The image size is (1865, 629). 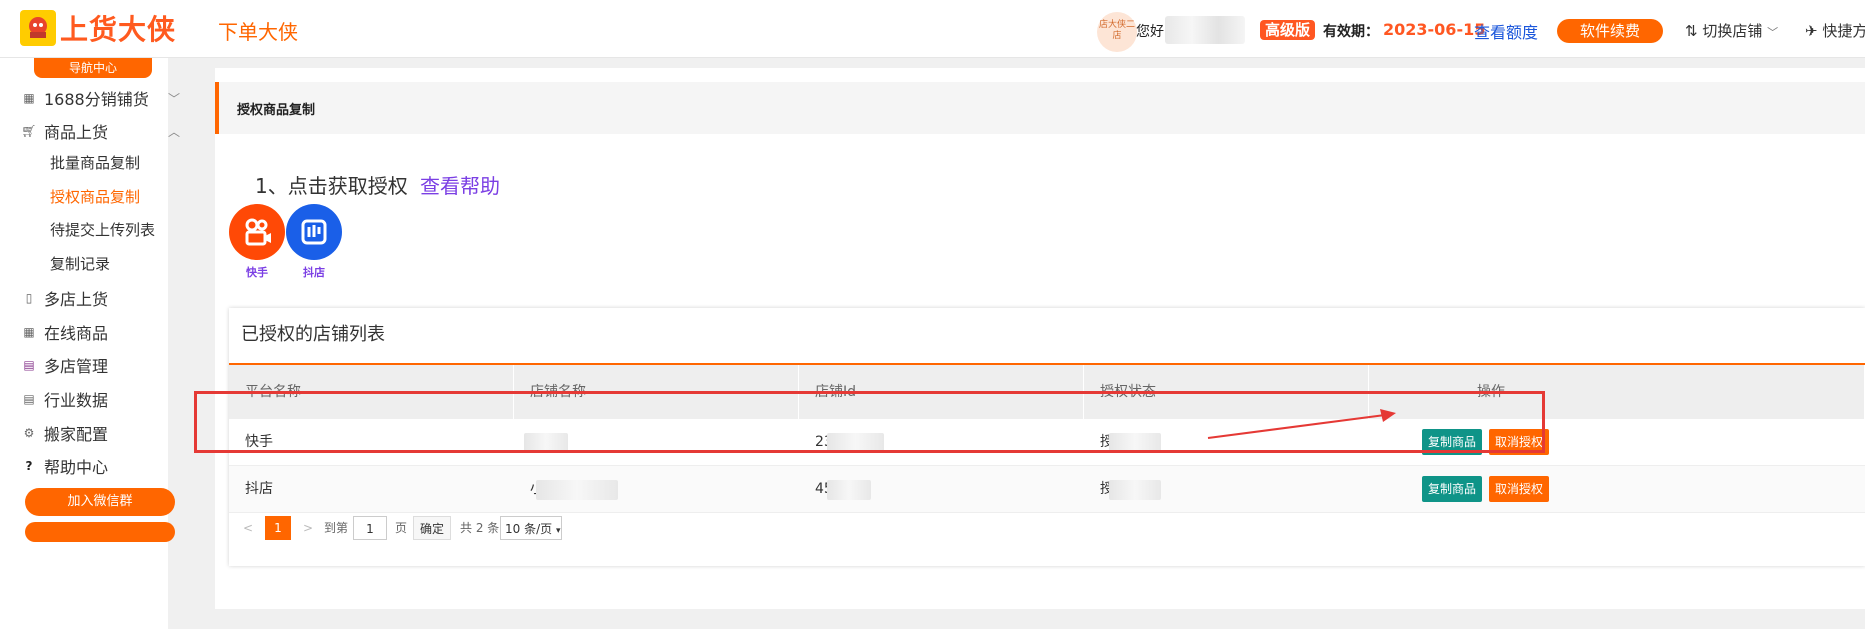 What do you see at coordinates (1843, 31) in the screenshot?
I see `shortcut-label: 快捷方` at bounding box center [1843, 31].